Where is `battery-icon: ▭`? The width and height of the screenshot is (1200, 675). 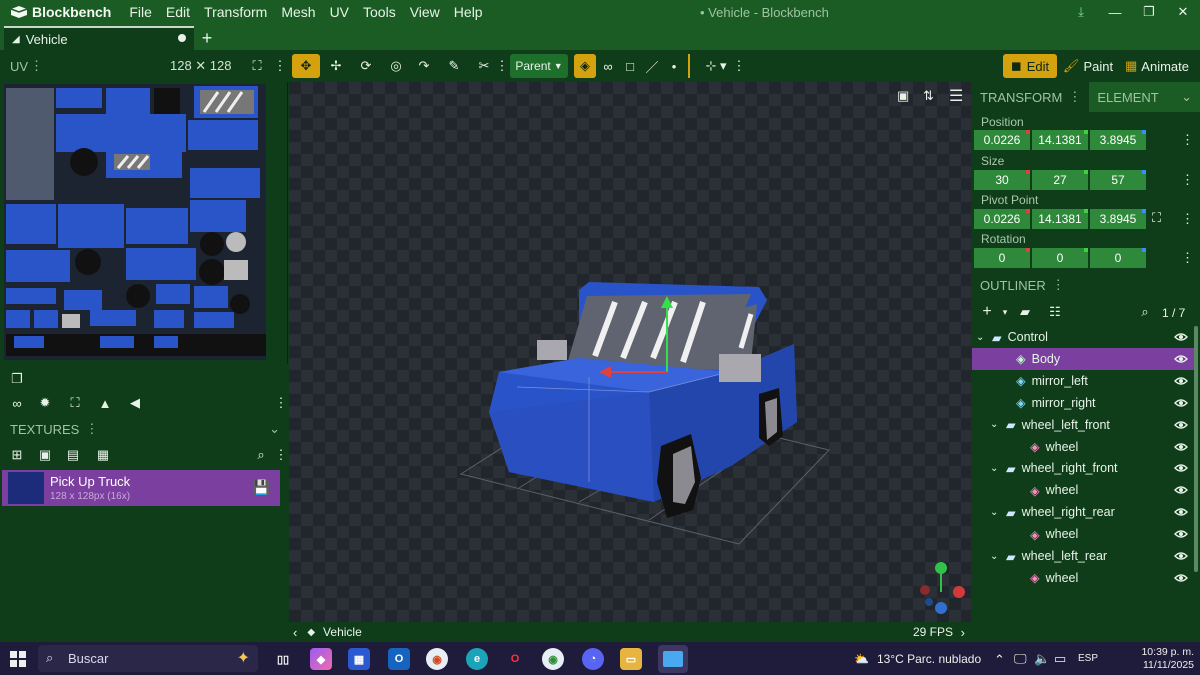 battery-icon: ▭ is located at coordinates (1060, 659).